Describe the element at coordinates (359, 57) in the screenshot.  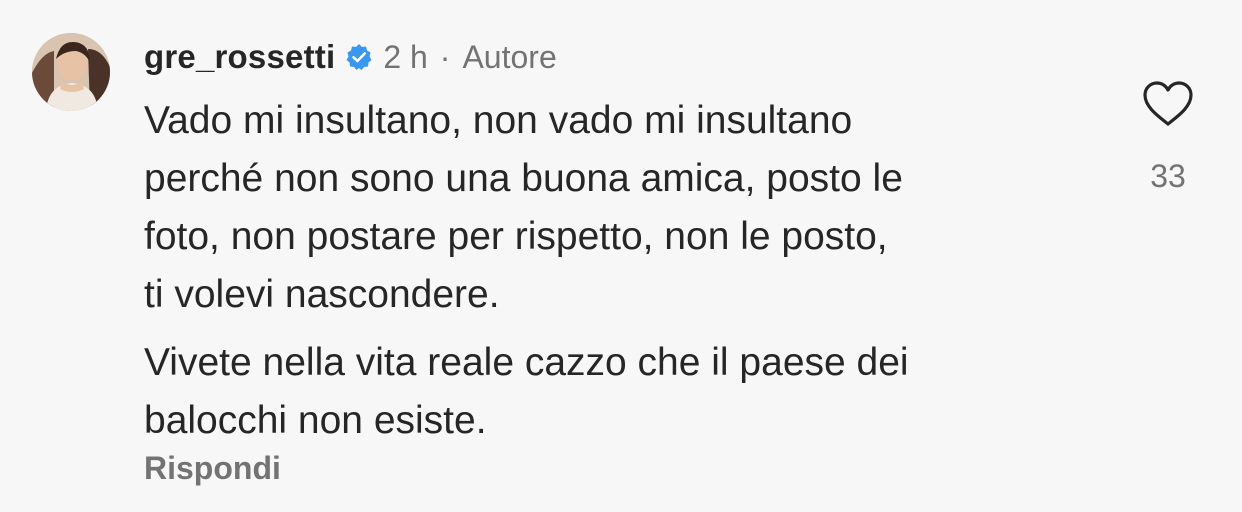
I see `verified-badge-icon` at that location.